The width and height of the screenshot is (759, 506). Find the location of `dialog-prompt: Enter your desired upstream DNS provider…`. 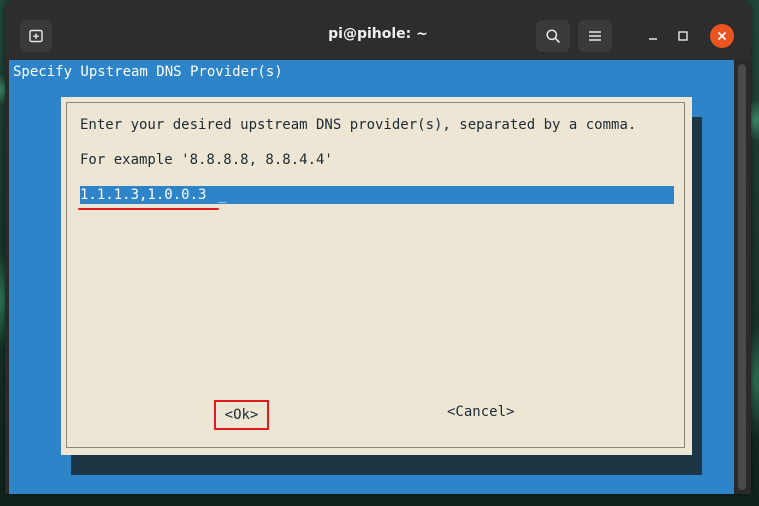

dialog-prompt: Enter your desired upstream DNS provider… is located at coordinates (358, 125).